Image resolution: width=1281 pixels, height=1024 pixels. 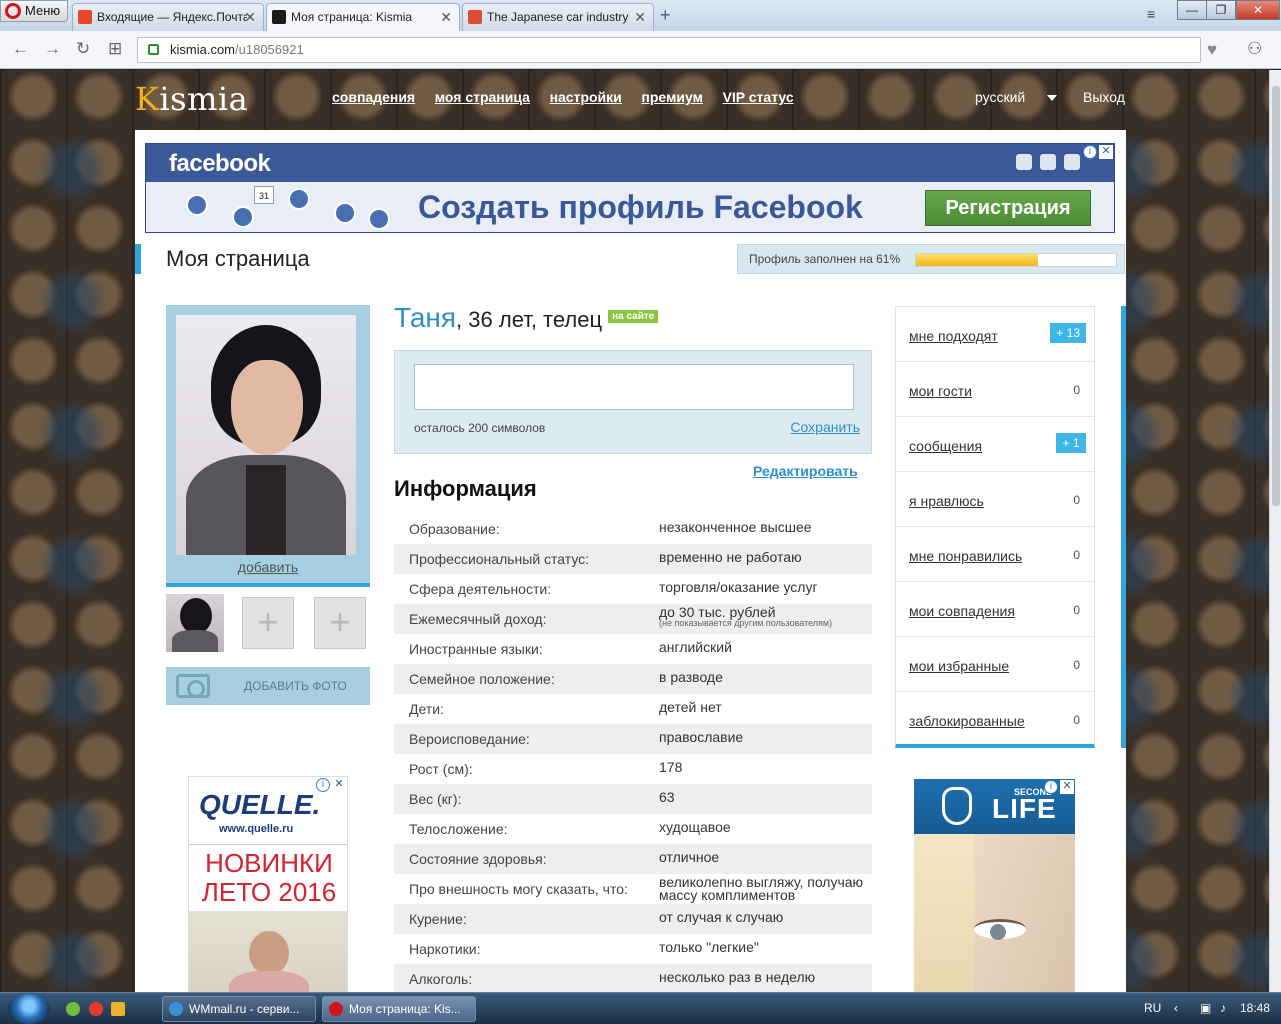 I want to click on network-person-icon, so click(x=243, y=217).